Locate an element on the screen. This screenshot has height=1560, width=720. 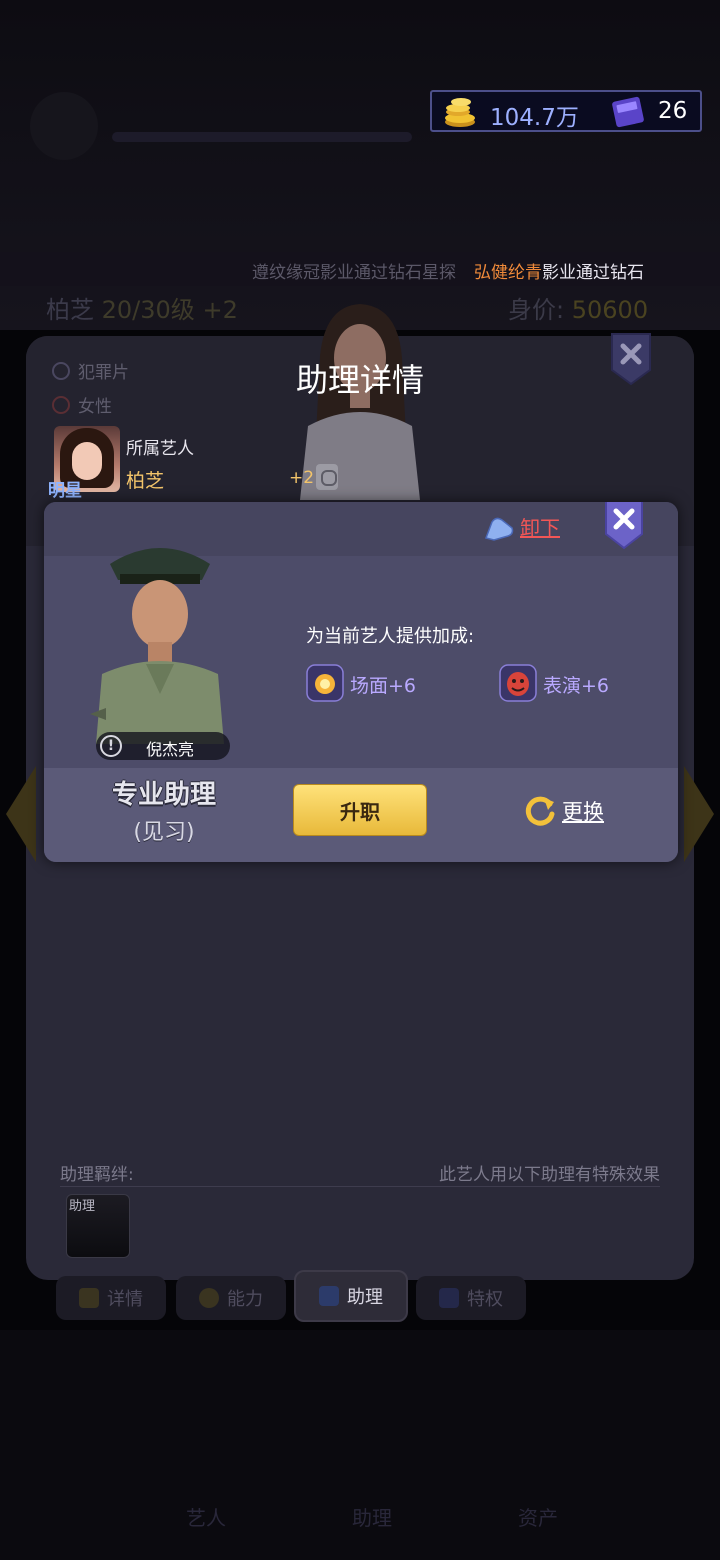
megaphone-icon is located at coordinates (449, 1298).